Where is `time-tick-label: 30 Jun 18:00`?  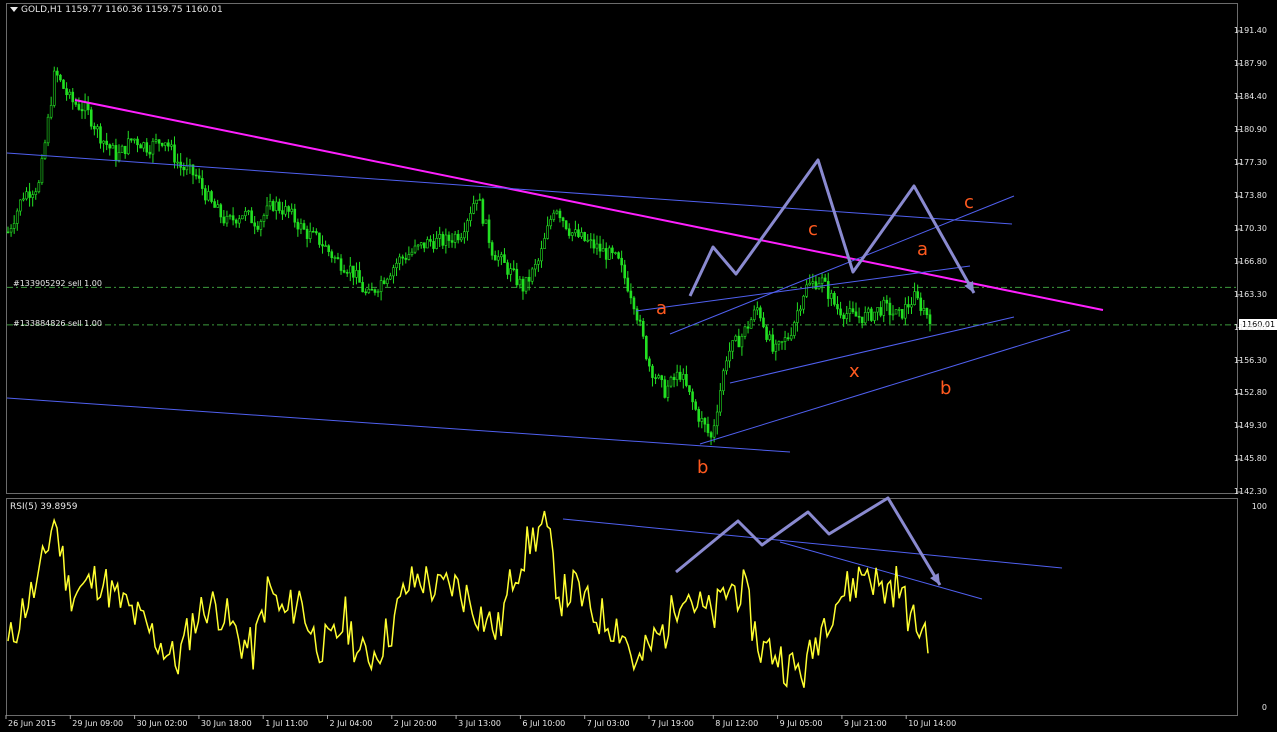 time-tick-label: 30 Jun 18:00 is located at coordinates (226, 723).